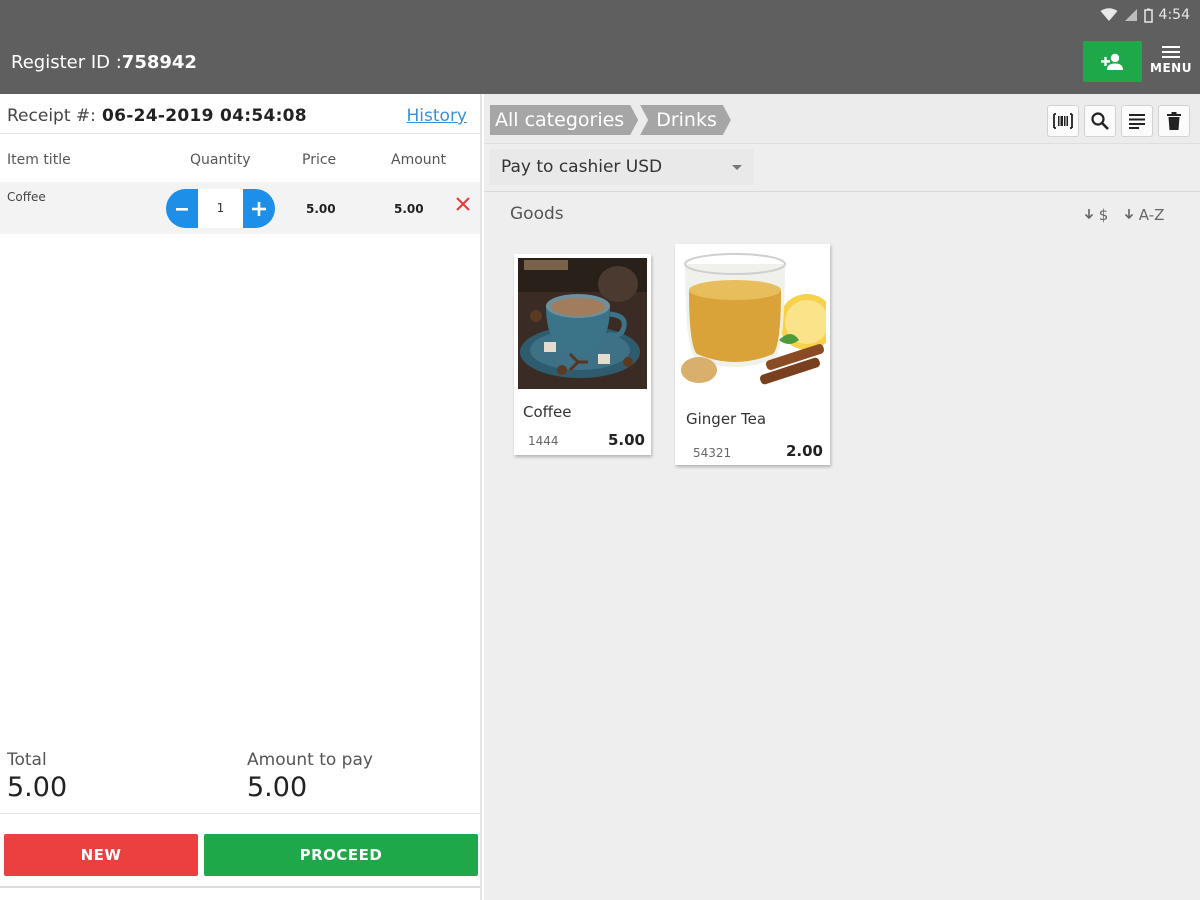 This screenshot has height=900, width=1200. What do you see at coordinates (1103, 215) in the screenshot?
I see `sort-price-label: $` at bounding box center [1103, 215].